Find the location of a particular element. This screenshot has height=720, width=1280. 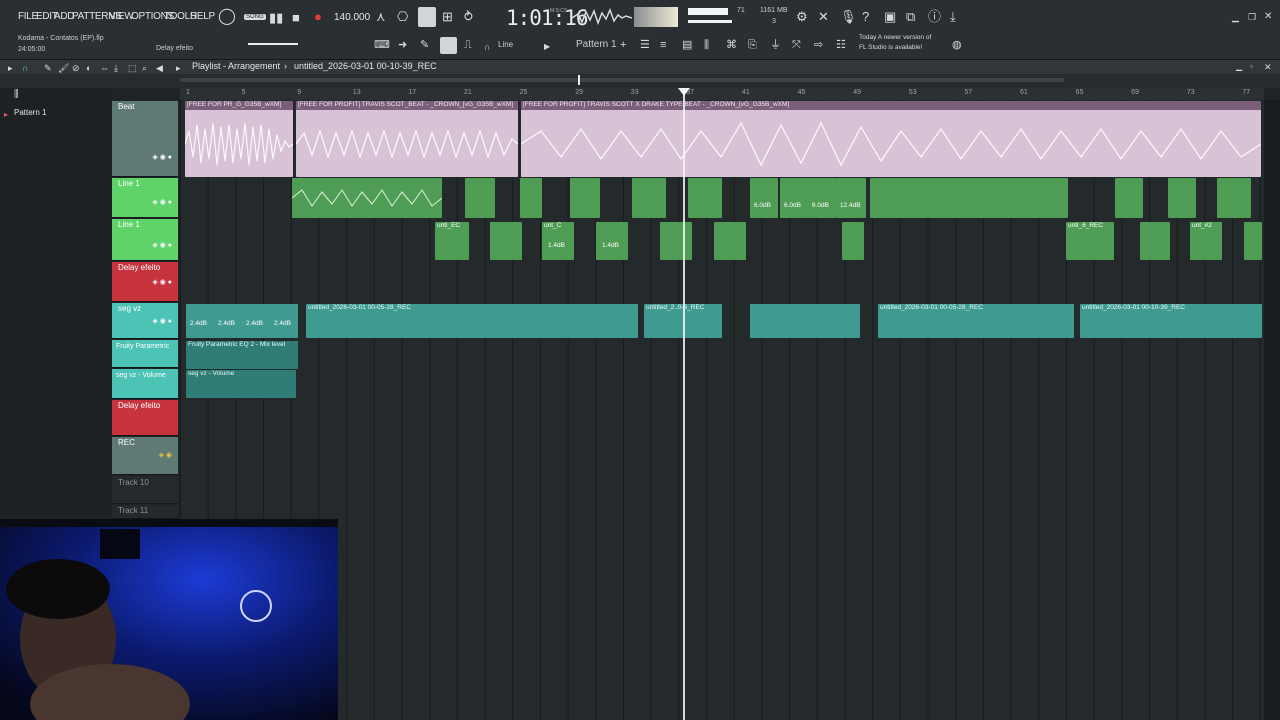

audio-clip-line1: 6.0dB is located at coordinates (794, 198).